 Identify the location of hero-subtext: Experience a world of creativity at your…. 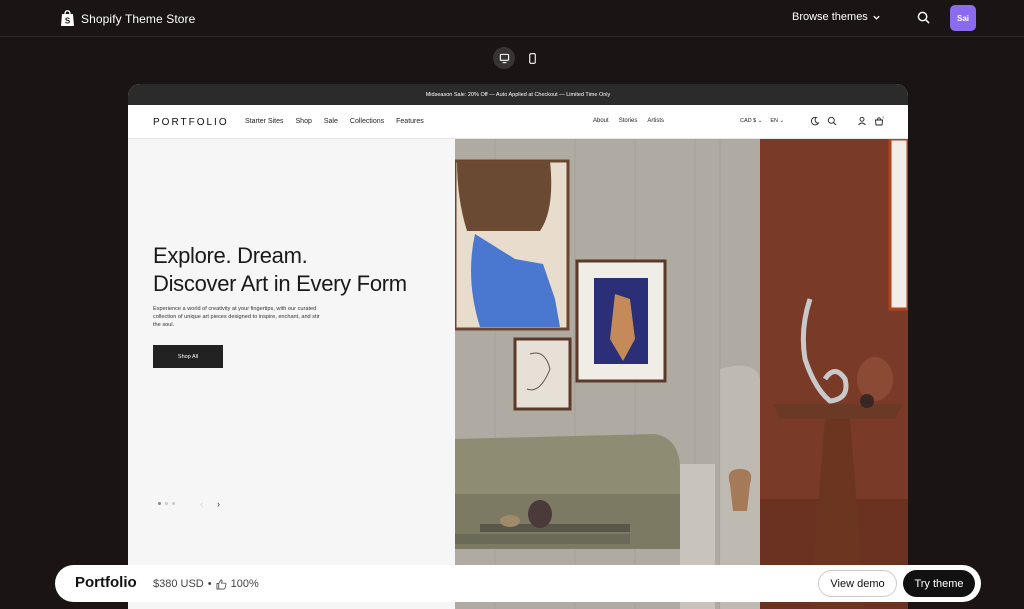
(236, 317).